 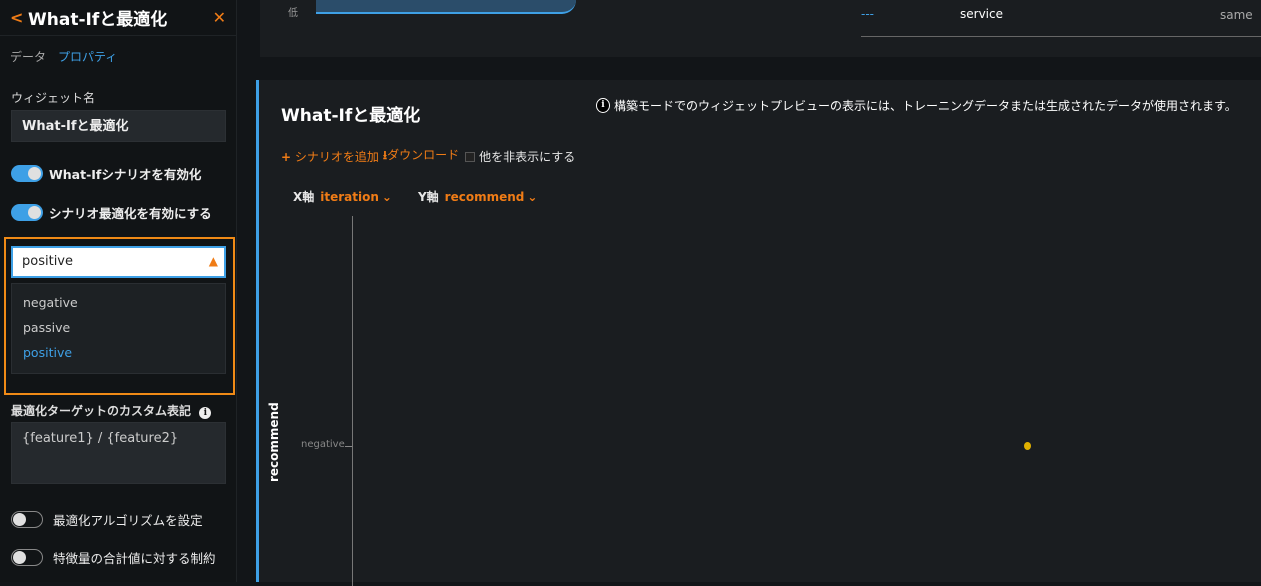 What do you see at coordinates (118, 262) in the screenshot?
I see `target-select: positive ▲` at bounding box center [118, 262].